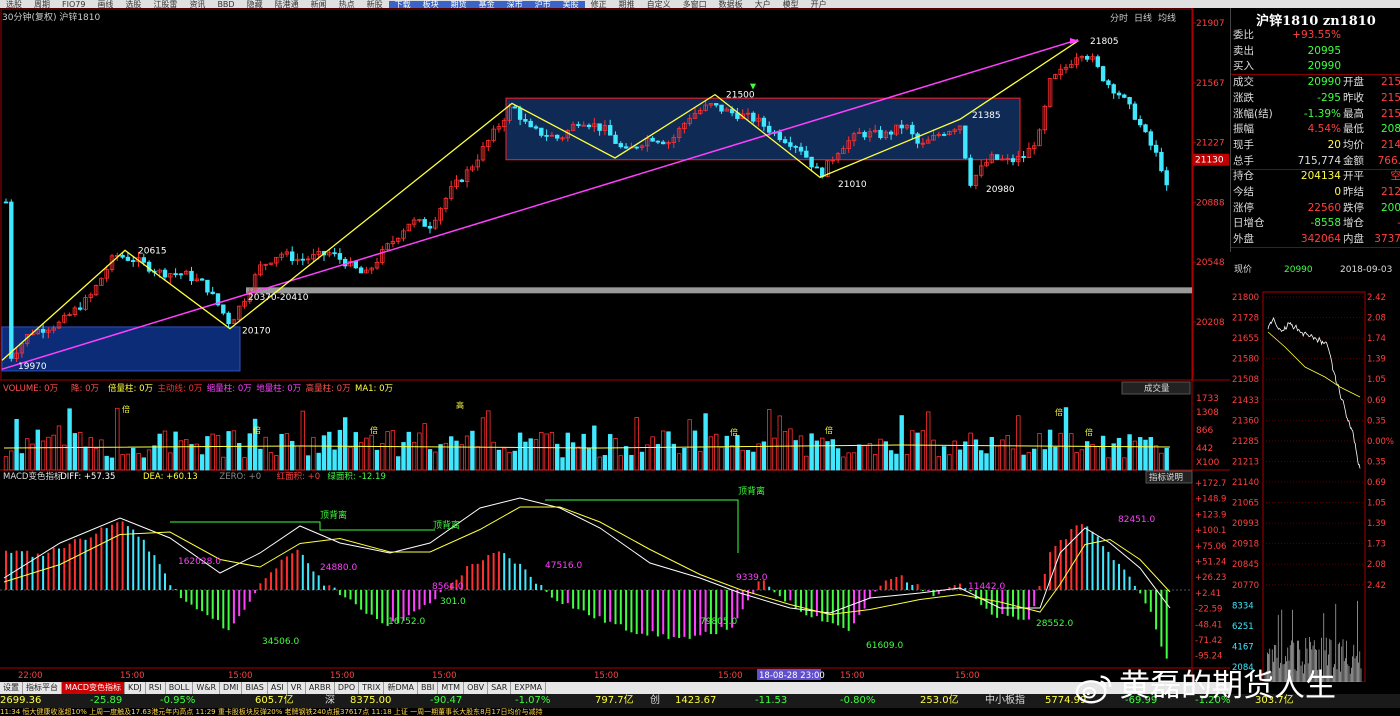 The height and width of the screenshot is (716, 1400). Describe the element at coordinates (156, 688) in the screenshot. I see `indicator-tab: RSI` at that location.